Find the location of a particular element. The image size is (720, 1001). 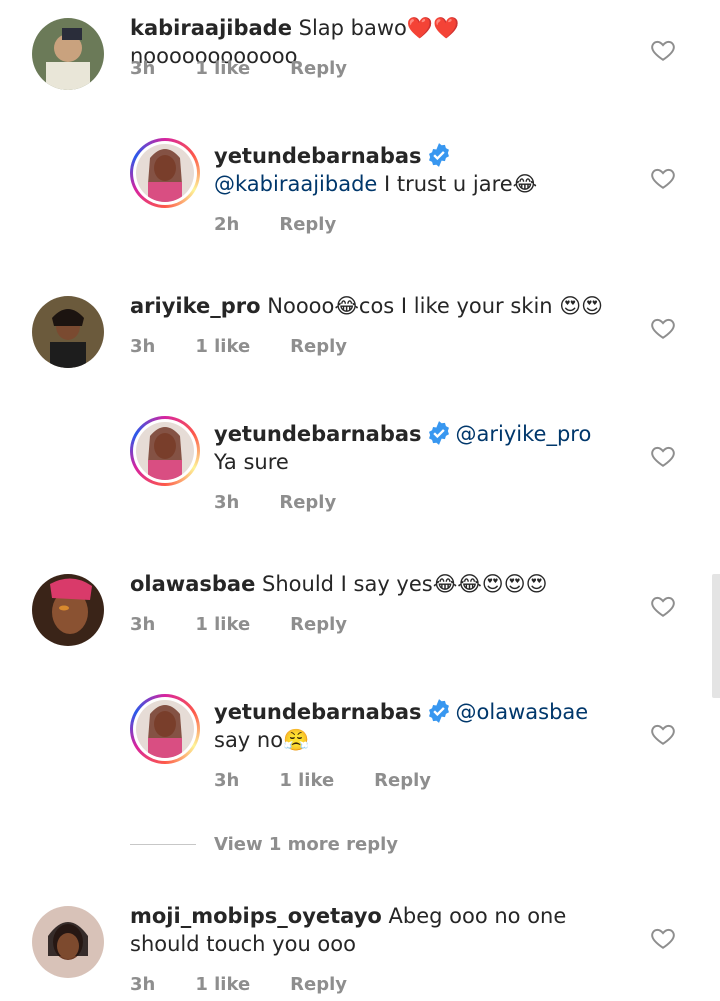

comment-body: say no😤 is located at coordinates (262, 740).